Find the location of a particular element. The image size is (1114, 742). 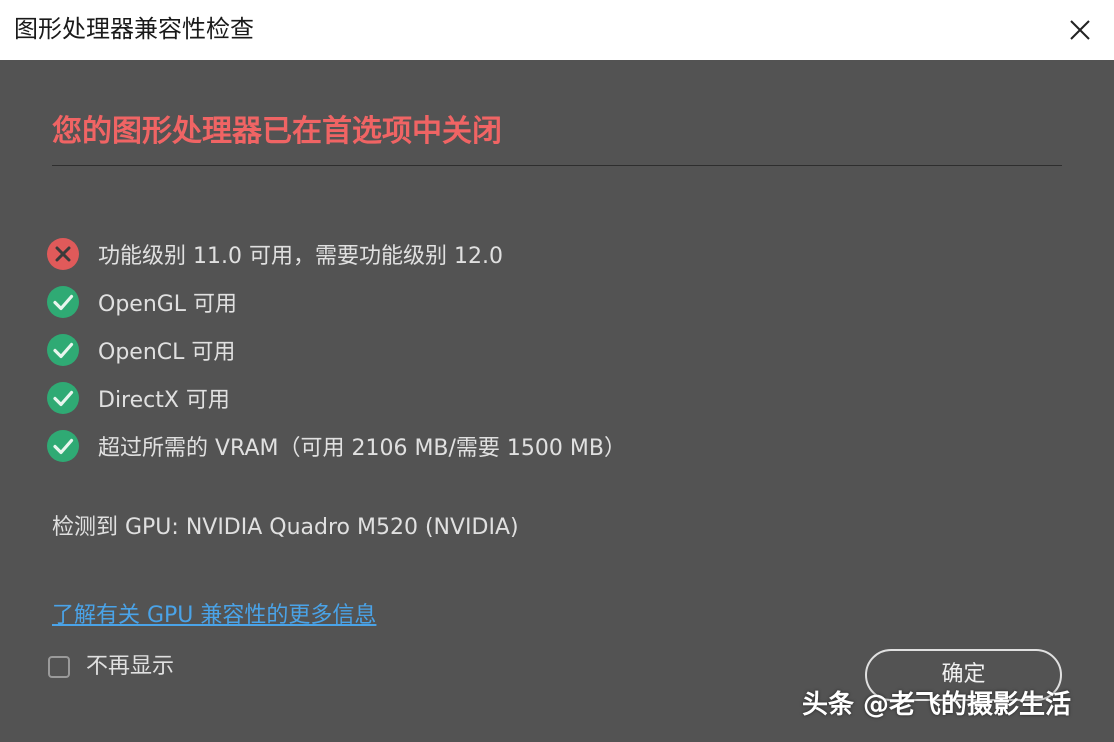

watermark: 头条 @老飞的摄影生活 is located at coordinates (937, 705).